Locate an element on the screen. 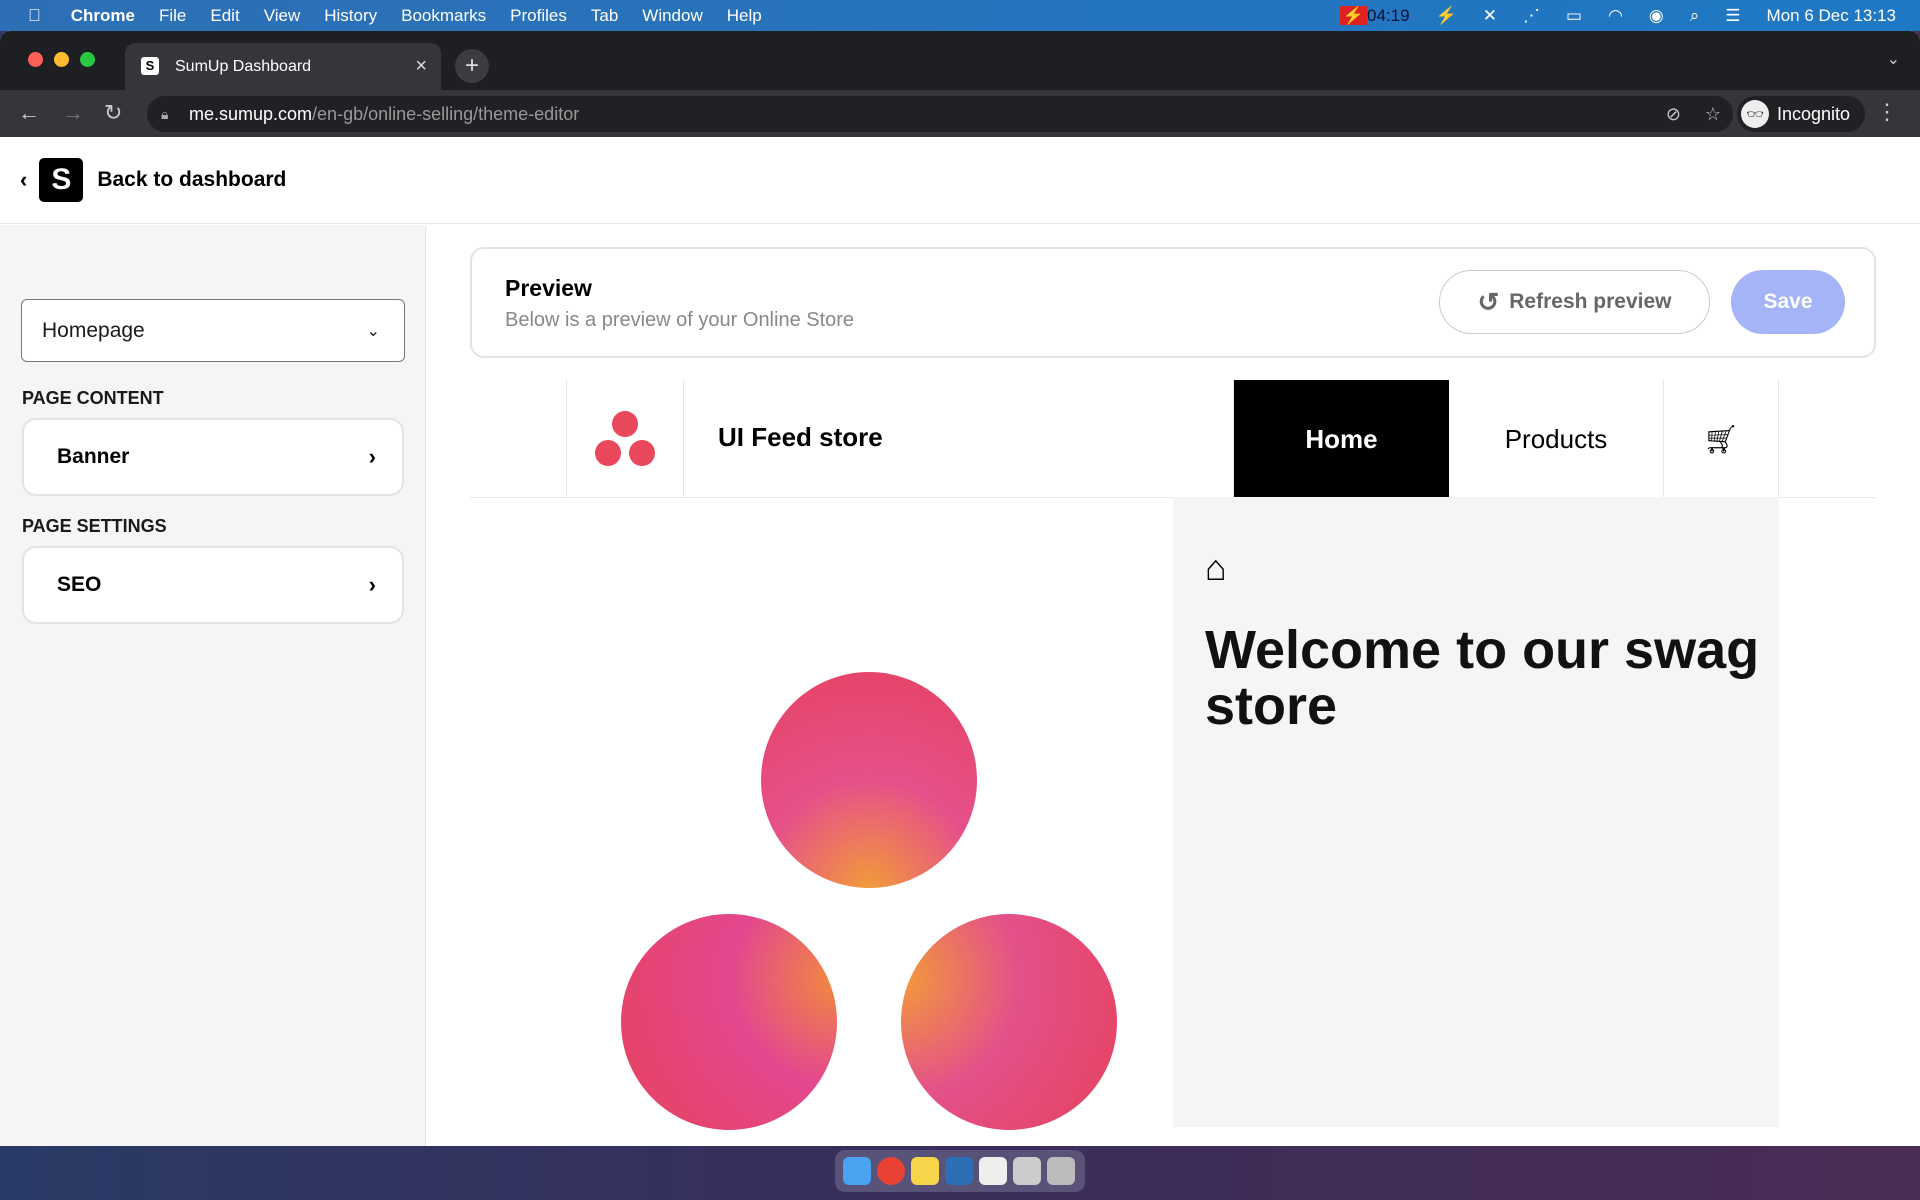  clock: Mon 6 Dec 13:13 is located at coordinates (1831, 16).